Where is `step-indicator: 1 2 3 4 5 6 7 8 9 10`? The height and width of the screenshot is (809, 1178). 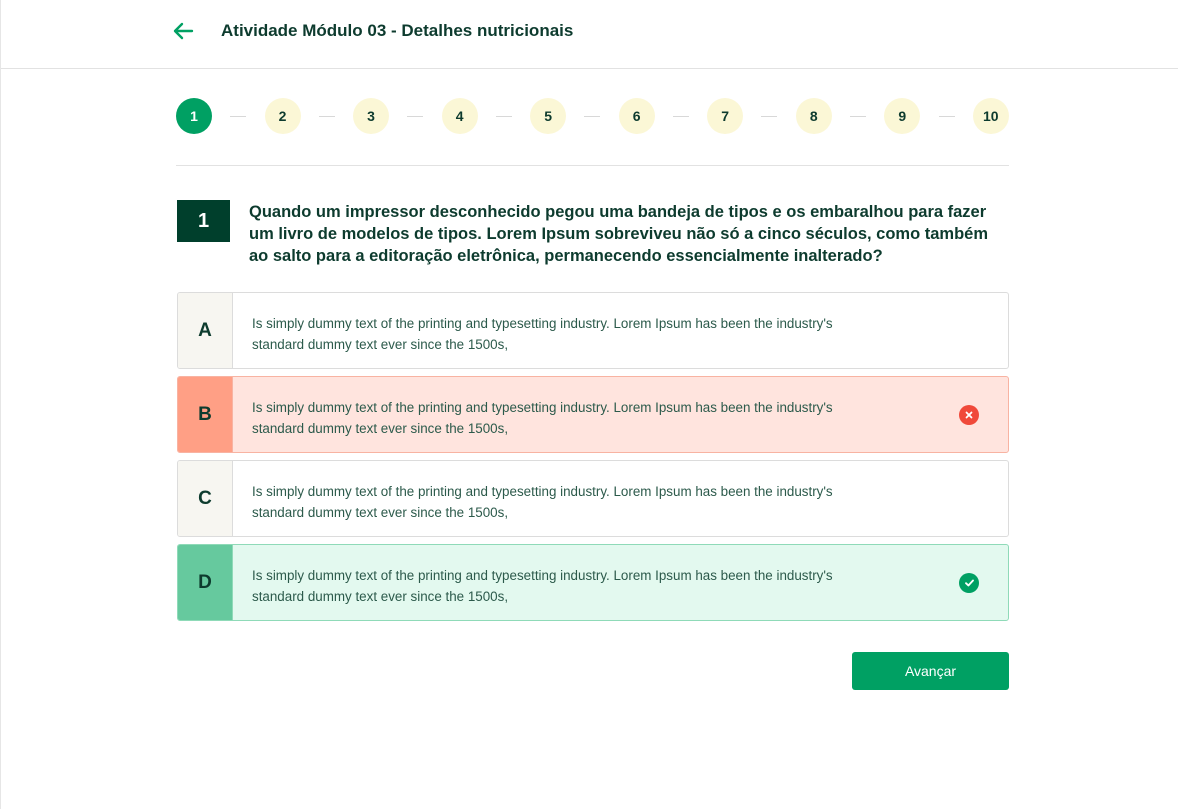 step-indicator: 1 2 3 4 5 6 7 8 9 10 is located at coordinates (592, 116).